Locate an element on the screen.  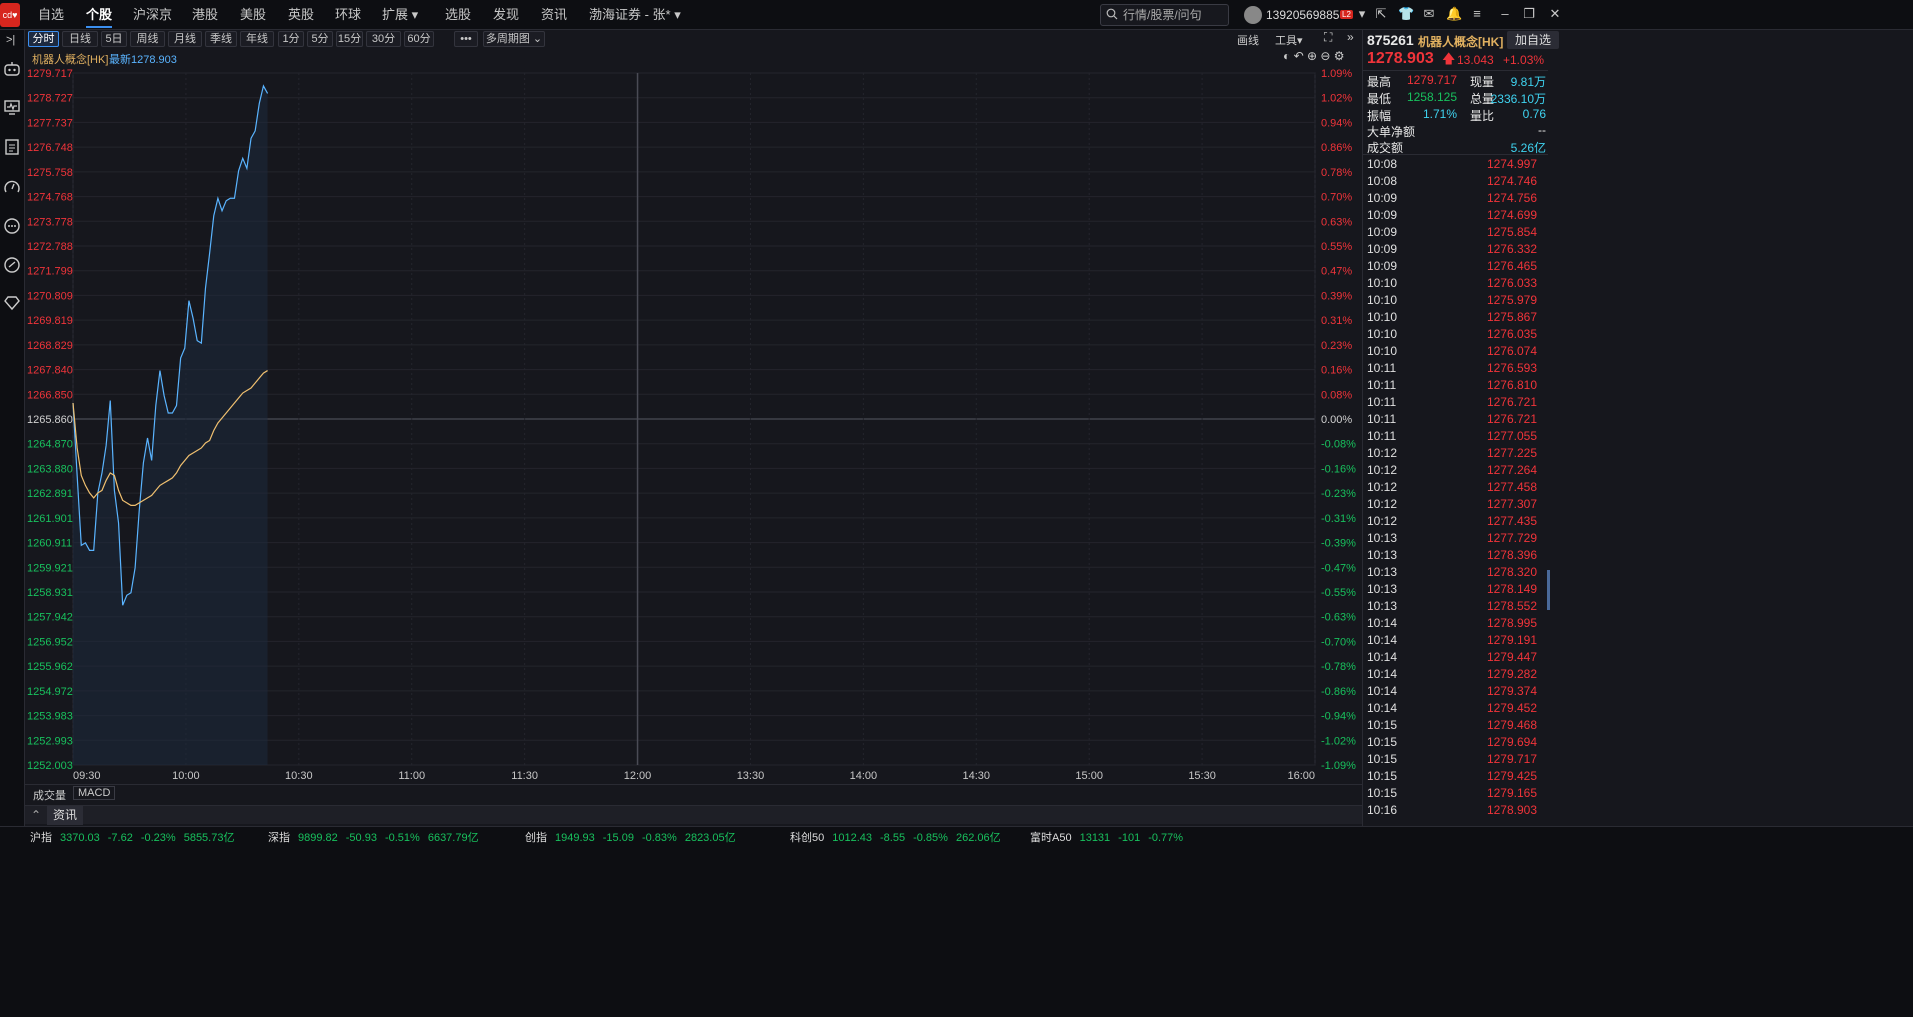
pct-tick-label: -1.02% is located at coordinates (1338, 741).